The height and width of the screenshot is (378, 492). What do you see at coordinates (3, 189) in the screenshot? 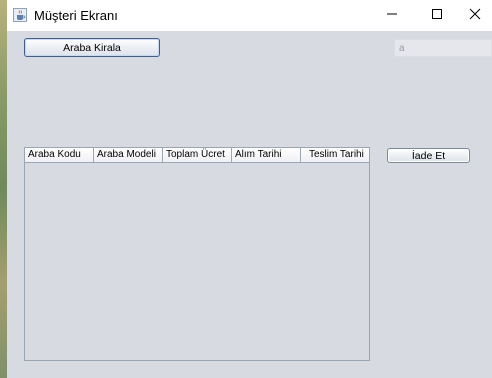
I see `desktop-background` at bounding box center [3, 189].